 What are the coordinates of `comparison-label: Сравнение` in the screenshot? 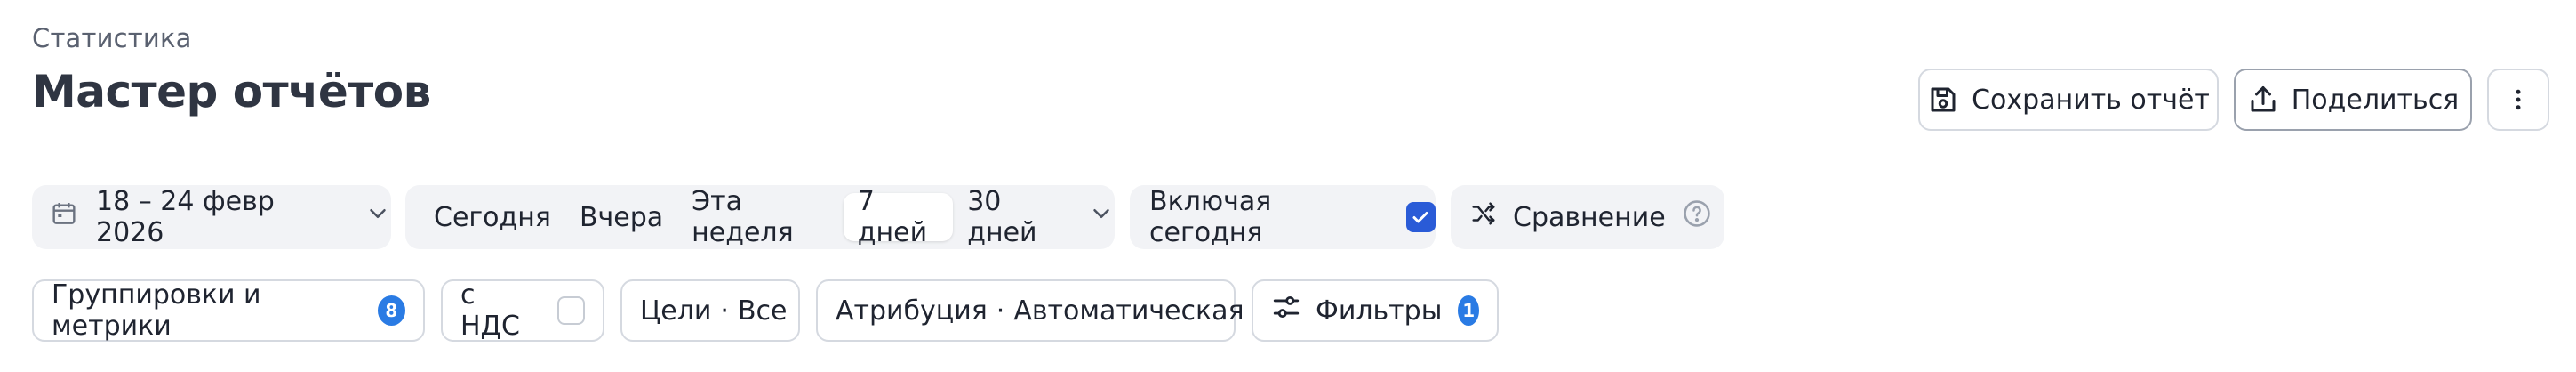 It's located at (1589, 217).